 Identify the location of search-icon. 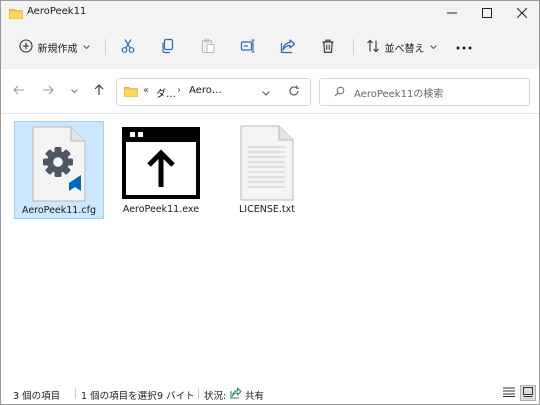
(339, 93).